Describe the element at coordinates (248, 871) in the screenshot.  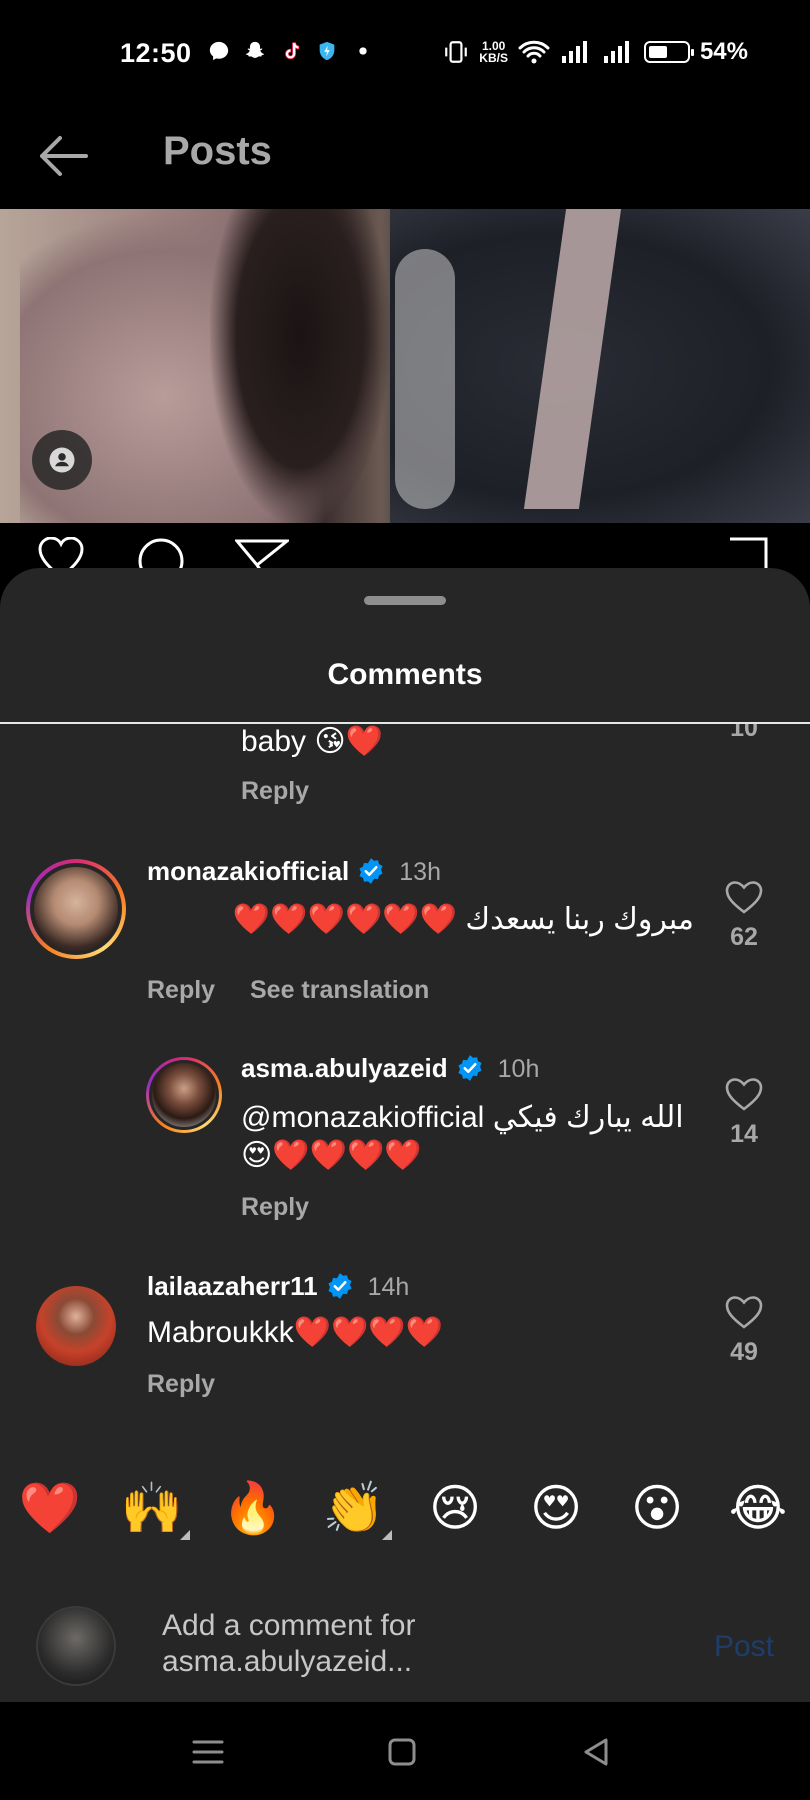
I see `username: monazakiofficial` at that location.